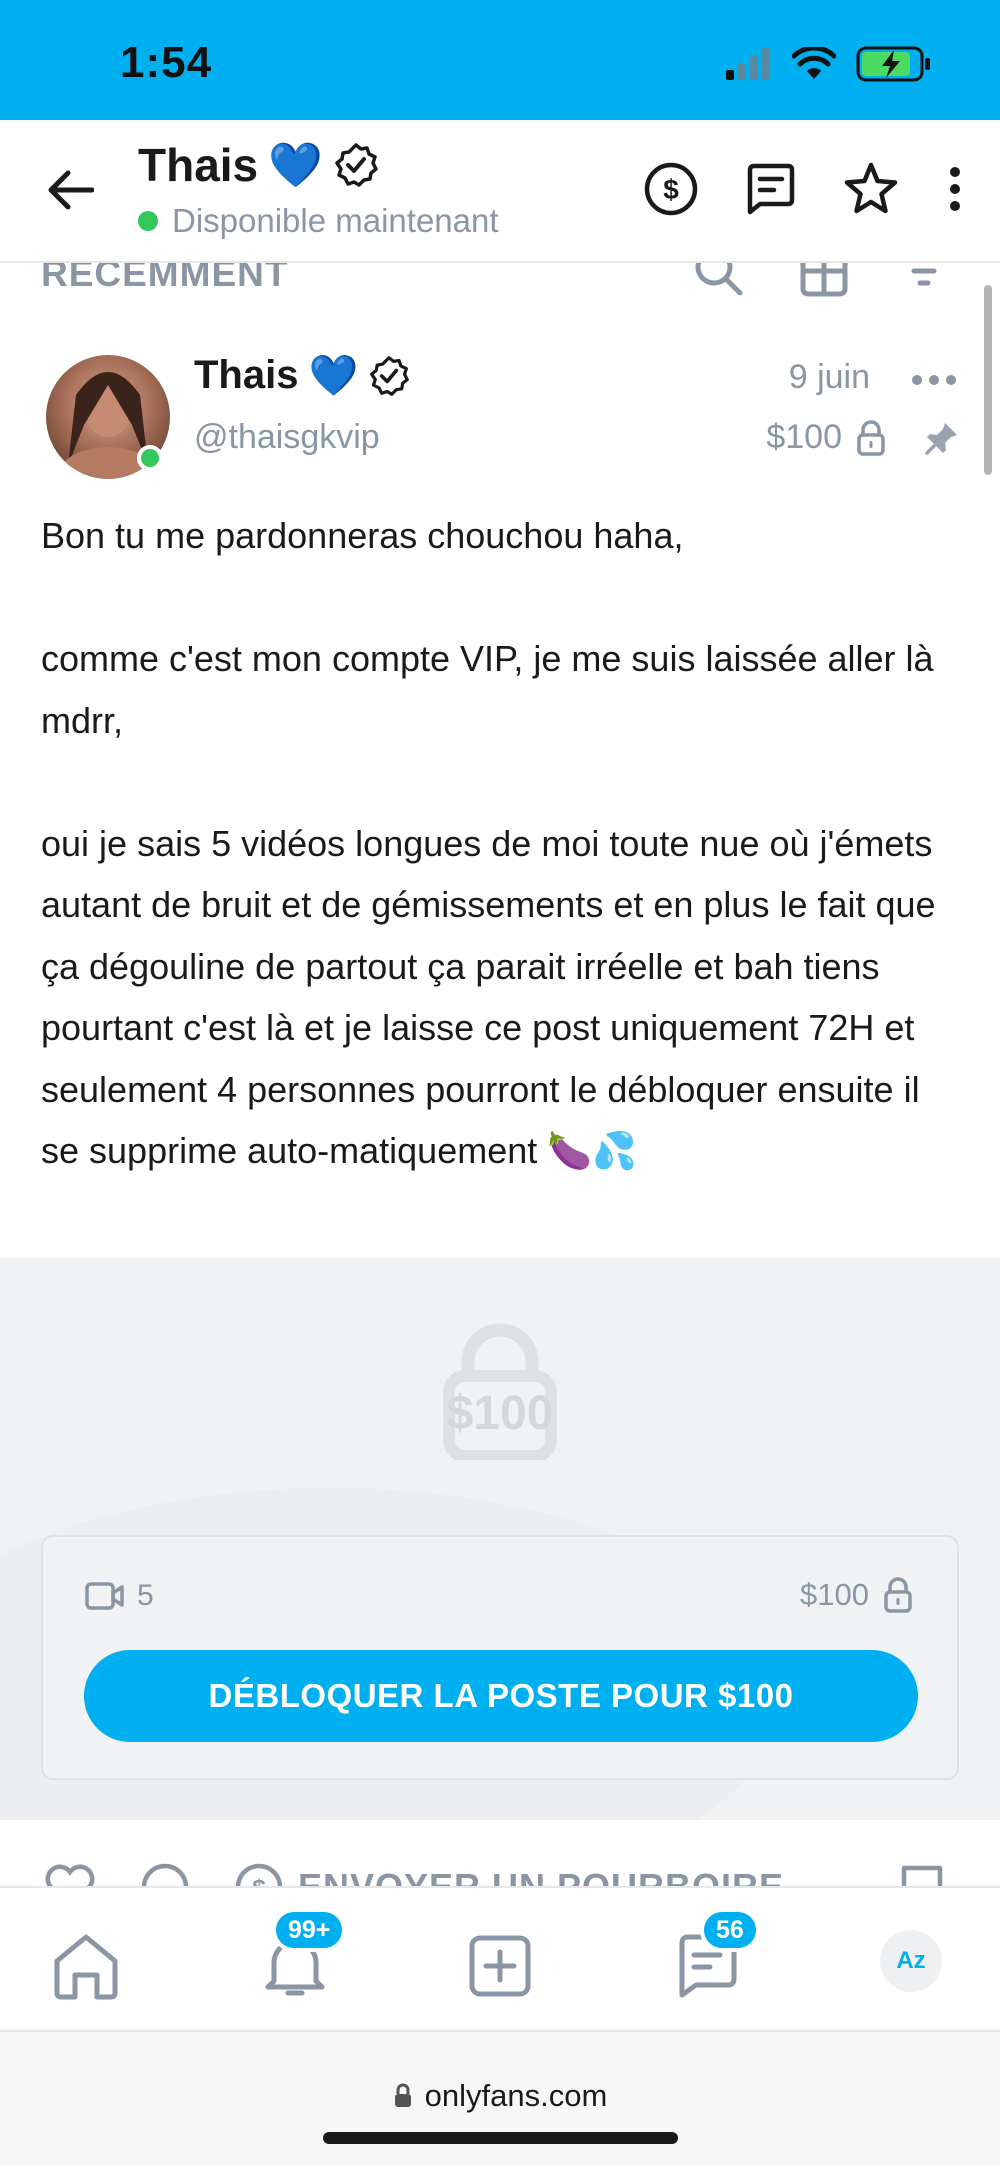  Describe the element at coordinates (501, 1696) in the screenshot. I see `unlock-post-button: DÉBLOQUER LA POSTE POUR $100` at that location.